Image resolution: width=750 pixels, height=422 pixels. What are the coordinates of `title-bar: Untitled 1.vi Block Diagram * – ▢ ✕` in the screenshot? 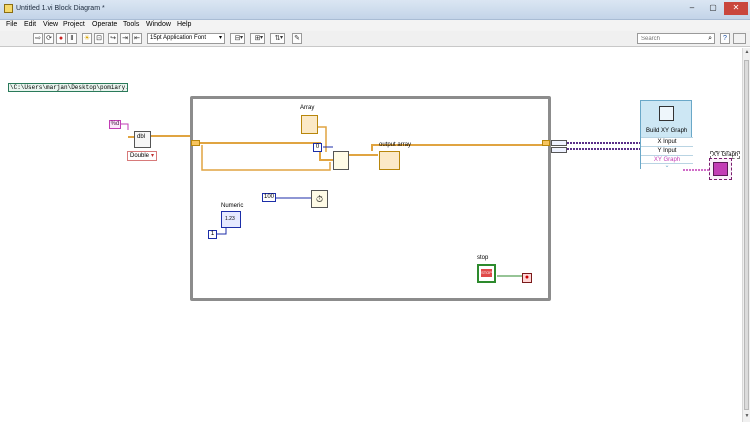 It's located at (375, 10).